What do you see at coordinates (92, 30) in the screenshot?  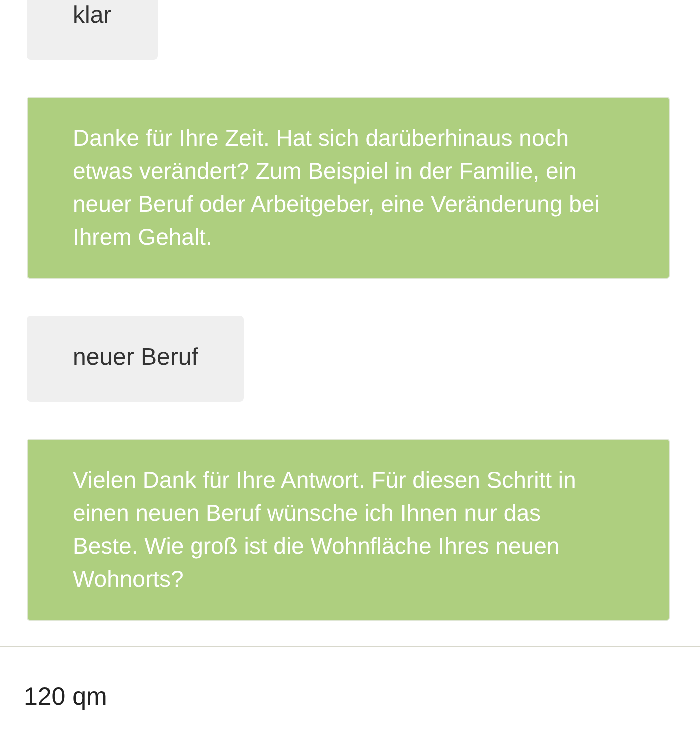 I see `user-message: klar` at bounding box center [92, 30].